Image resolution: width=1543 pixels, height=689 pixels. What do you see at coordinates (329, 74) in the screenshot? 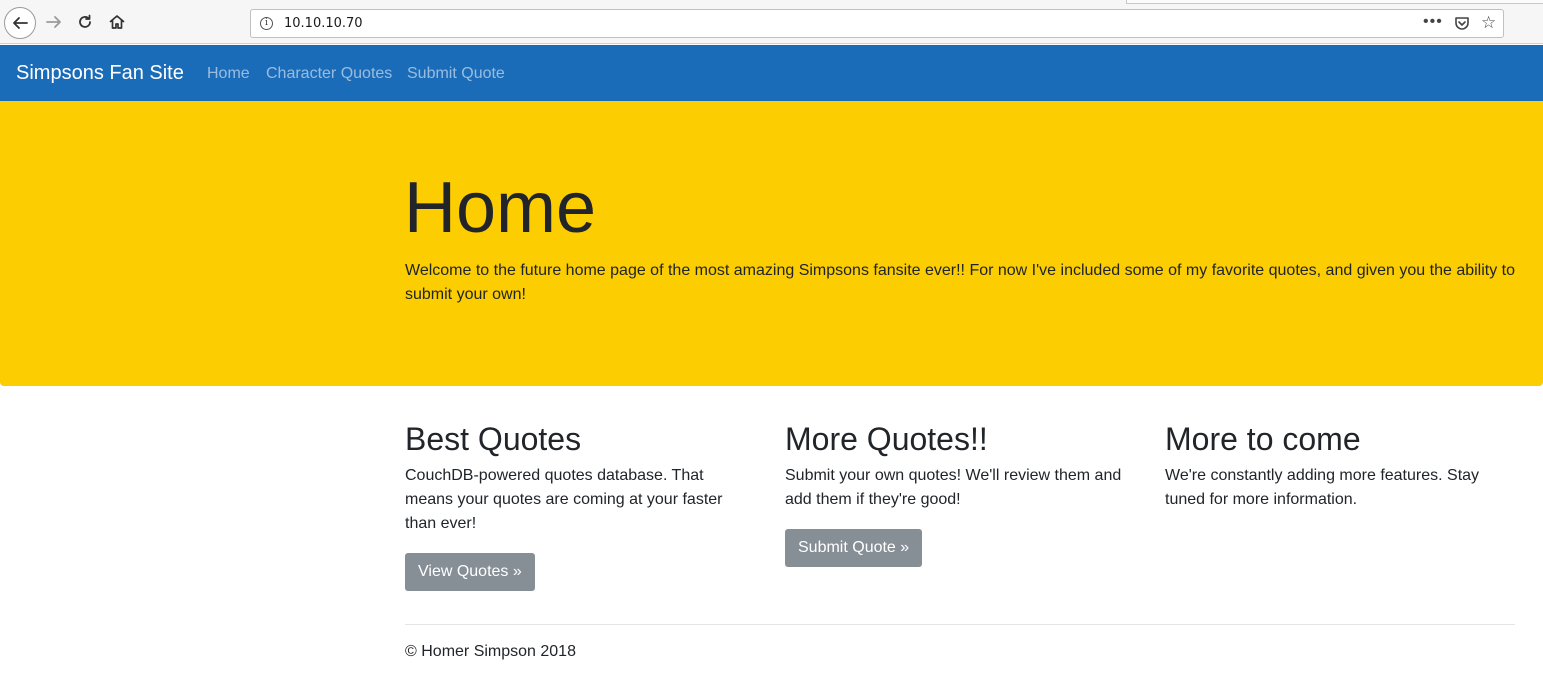
I see `nav-link-character-quotes: Character Quotes` at bounding box center [329, 74].